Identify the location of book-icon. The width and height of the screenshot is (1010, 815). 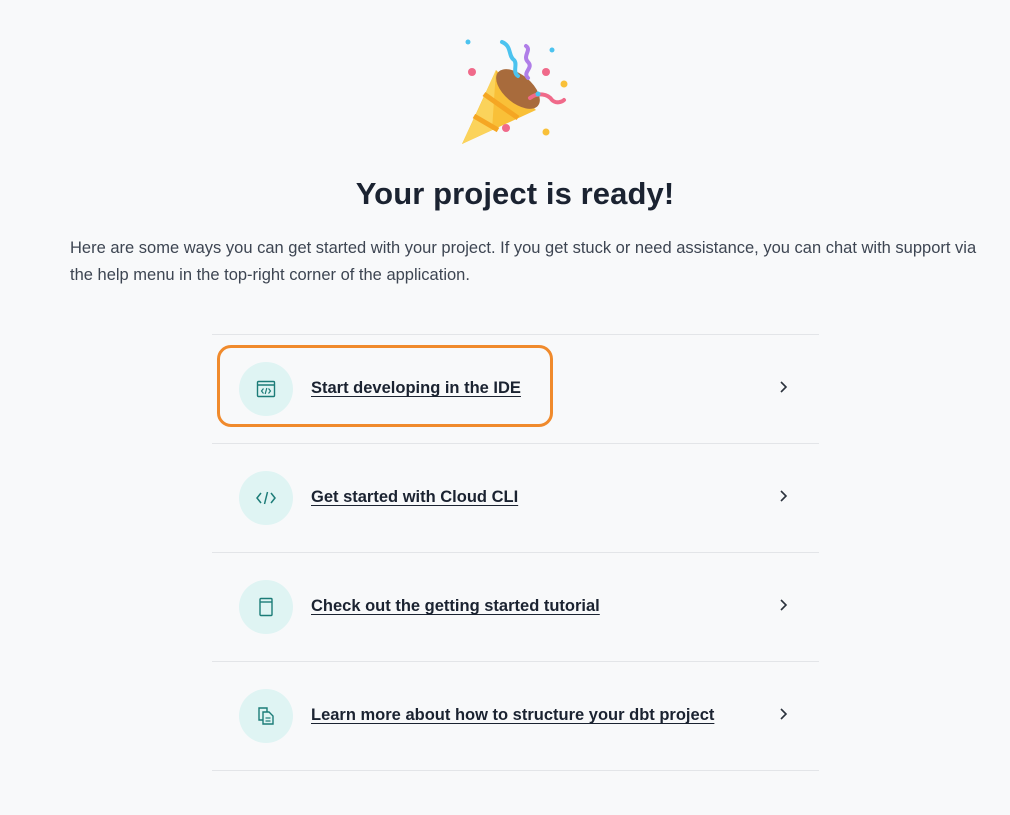
(266, 607).